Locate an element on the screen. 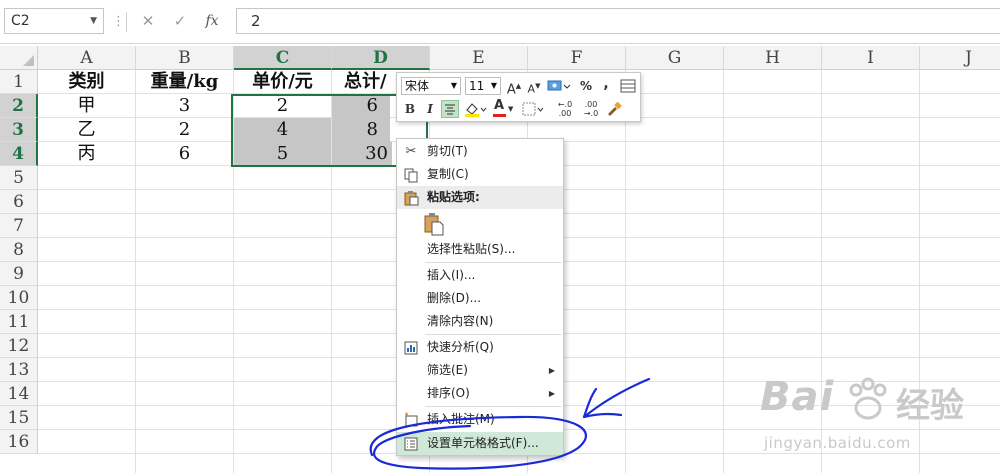  watermark-cn: 经验 is located at coordinates (930, 406).